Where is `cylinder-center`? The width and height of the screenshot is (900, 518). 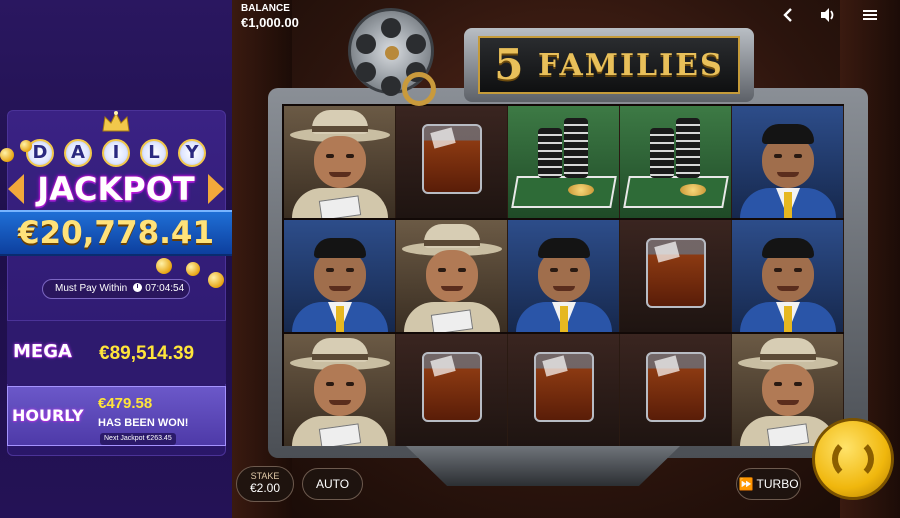 cylinder-center is located at coordinates (392, 53).